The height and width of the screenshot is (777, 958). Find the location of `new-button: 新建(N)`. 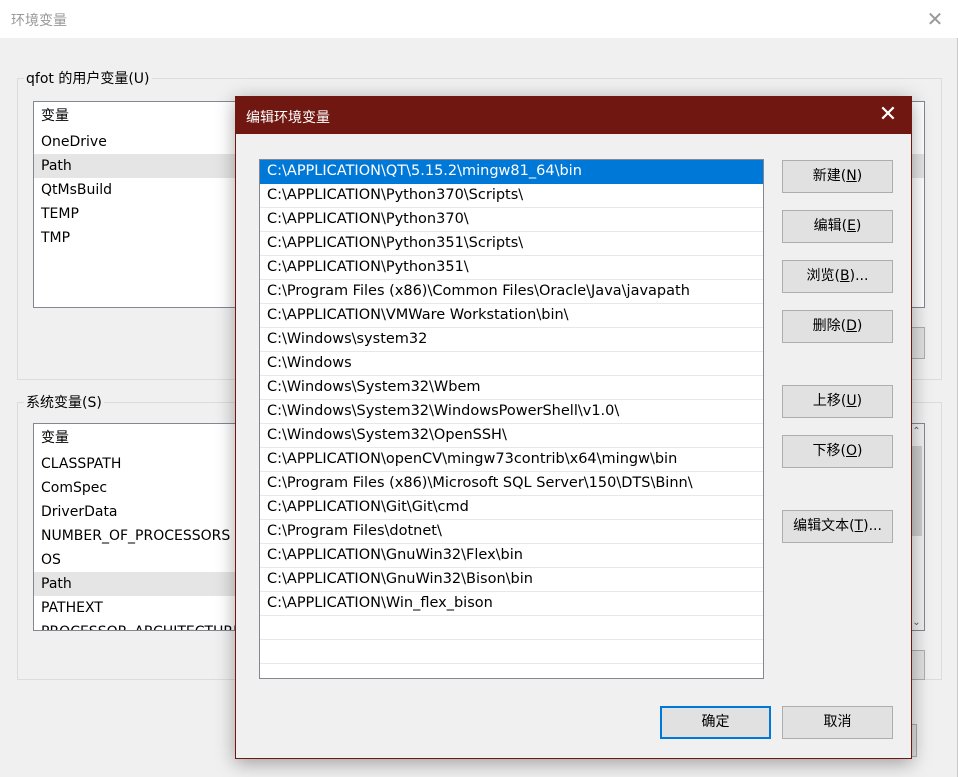

new-button: 新建(N) is located at coordinates (837, 176).